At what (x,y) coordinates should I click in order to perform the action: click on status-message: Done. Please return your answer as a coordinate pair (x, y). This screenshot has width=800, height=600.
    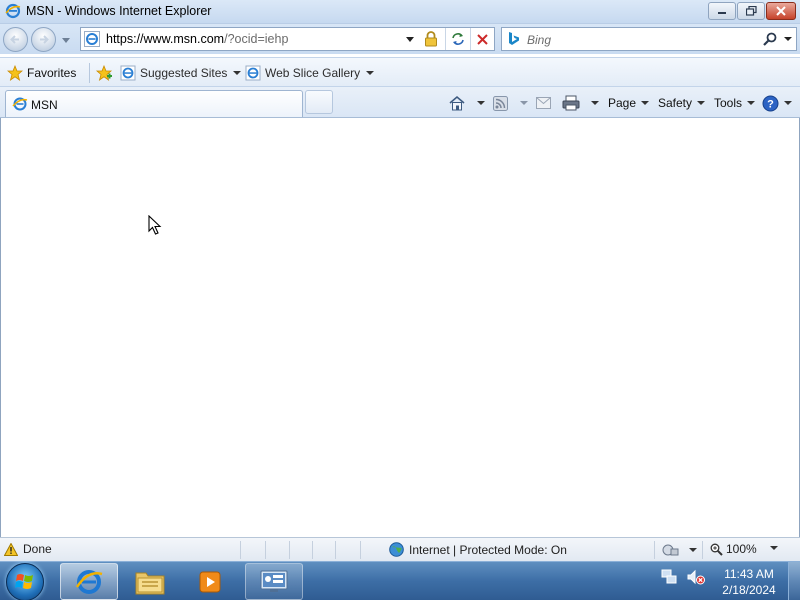
    Looking at the image, I should click on (28, 549).